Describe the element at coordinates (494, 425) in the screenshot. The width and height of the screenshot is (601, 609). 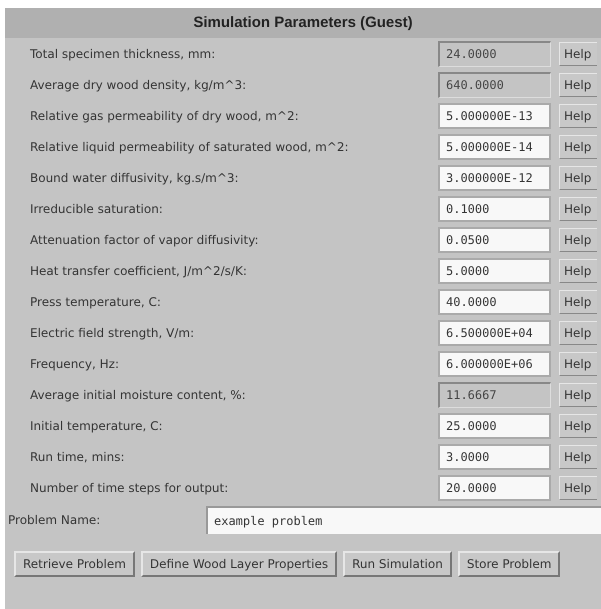
I see `input-field: 25.0000` at that location.